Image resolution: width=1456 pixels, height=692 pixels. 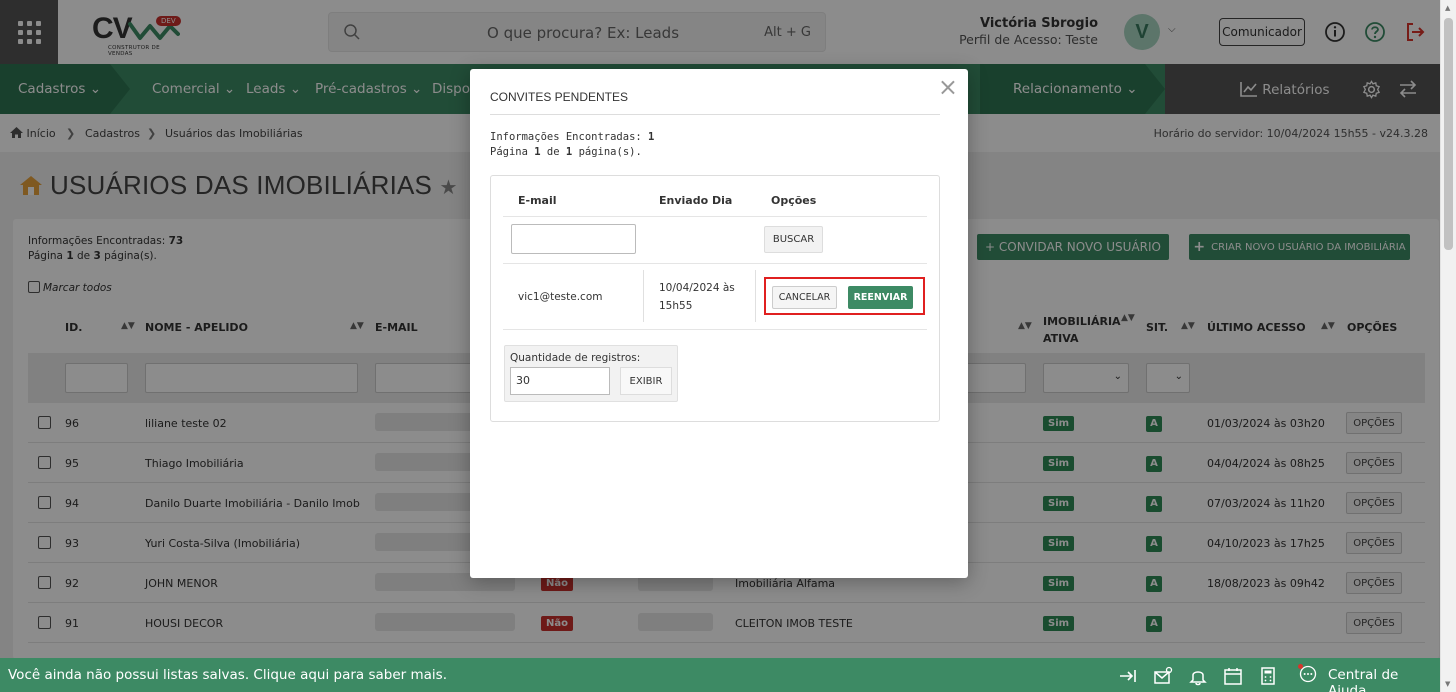 What do you see at coordinates (1233, 676) in the screenshot?
I see `calendar-icon` at bounding box center [1233, 676].